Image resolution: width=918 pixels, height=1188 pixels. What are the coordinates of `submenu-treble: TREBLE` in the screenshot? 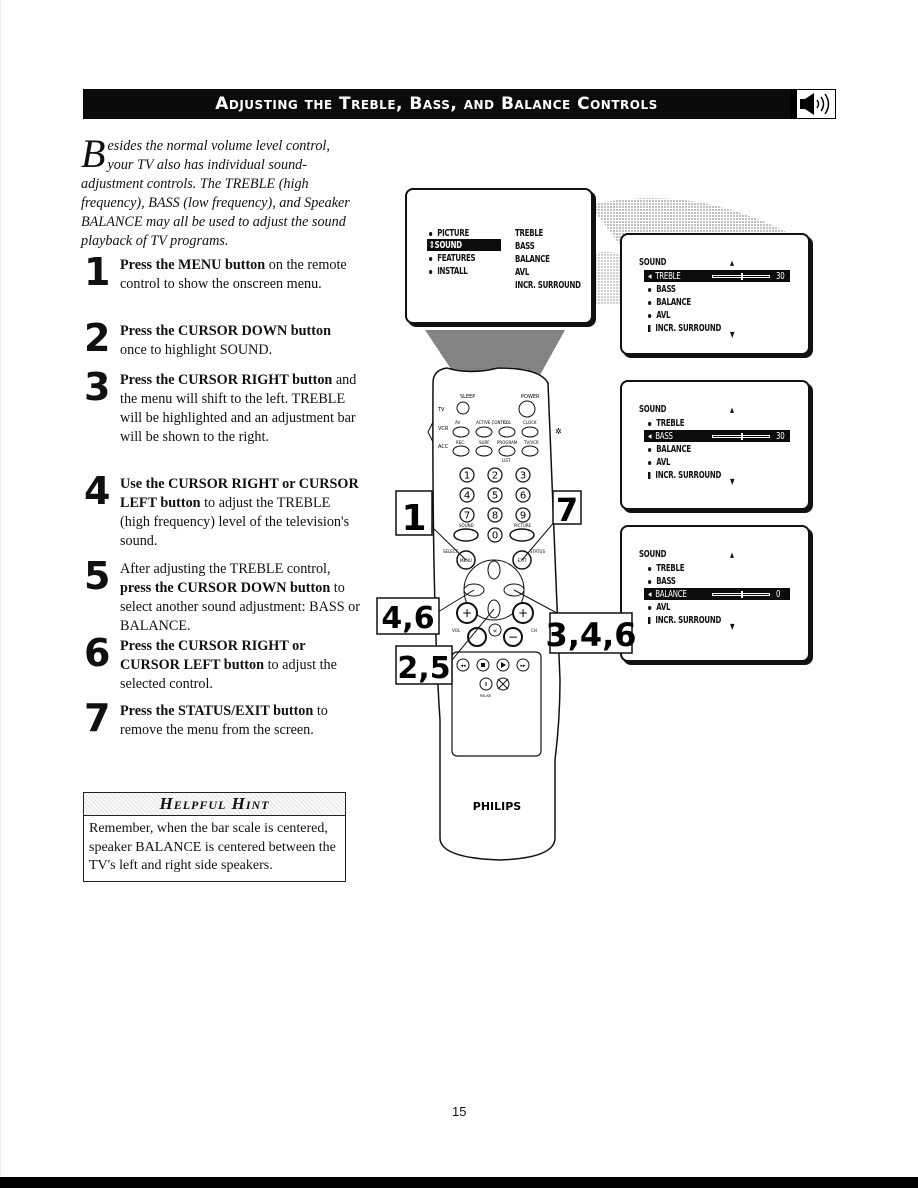 It's located at (529, 233).